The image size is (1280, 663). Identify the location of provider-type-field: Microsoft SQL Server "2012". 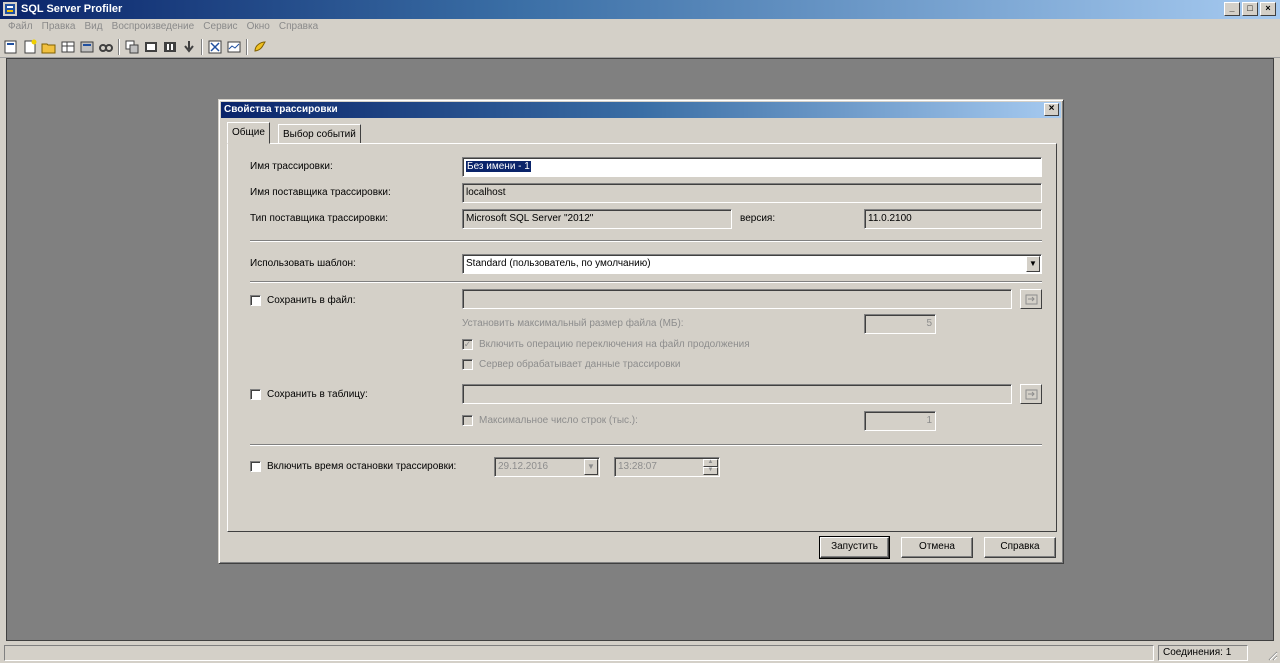
(597, 219).